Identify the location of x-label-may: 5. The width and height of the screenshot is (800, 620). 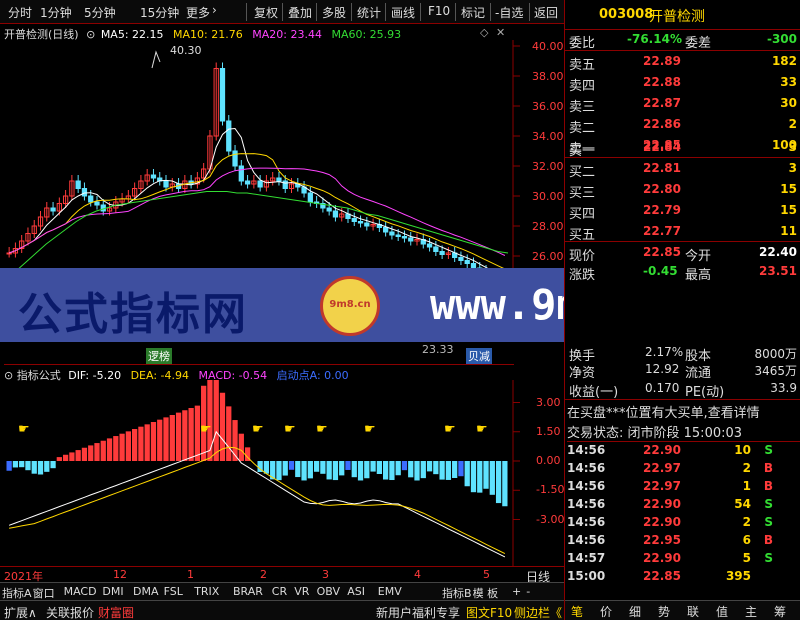
(486, 574).